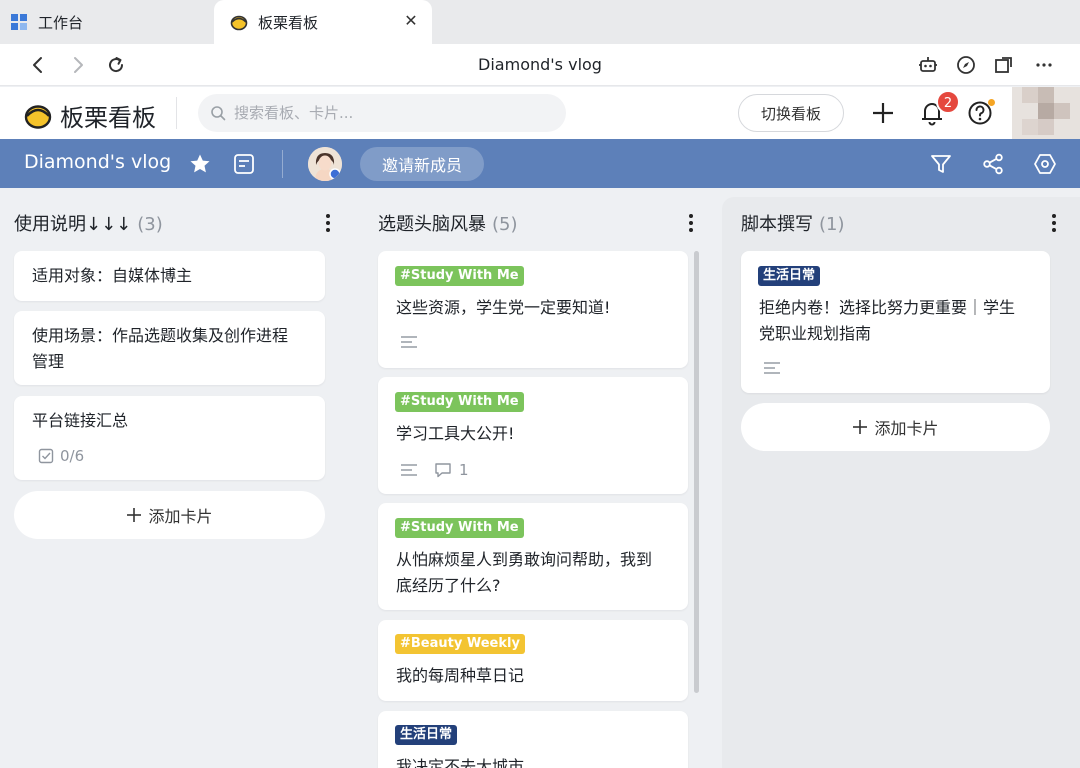  What do you see at coordinates (455, 433) in the screenshot?
I see `card-title: 学习工具大公开!` at bounding box center [455, 433].